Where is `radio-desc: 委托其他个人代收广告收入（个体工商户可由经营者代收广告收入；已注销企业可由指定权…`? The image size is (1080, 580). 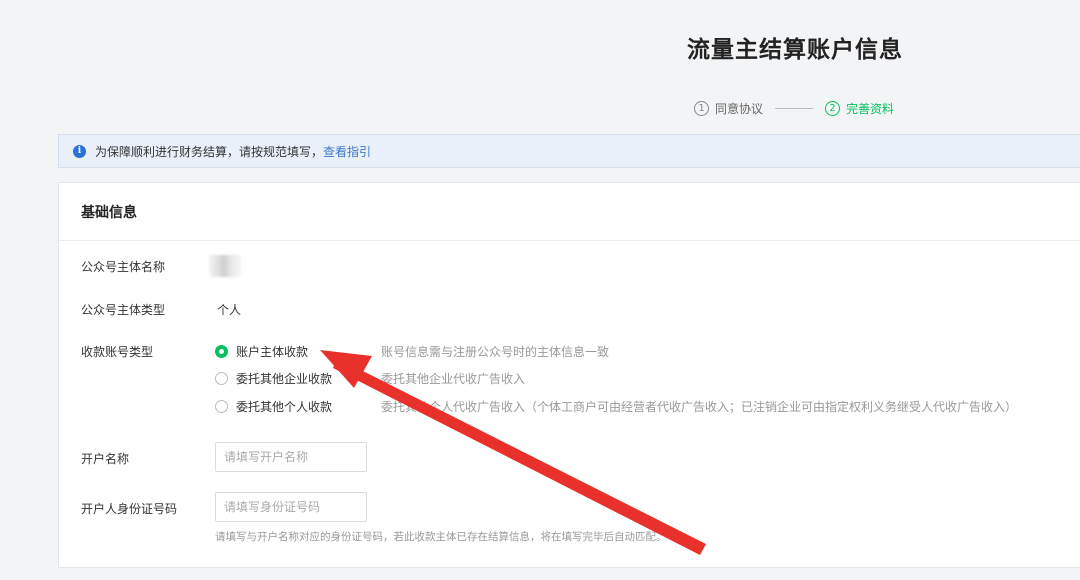 radio-desc: 委托其他个人代收广告收入（个体工商户可由经营者代收广告收入；已注销企业可由指定权… is located at coordinates (699, 407).